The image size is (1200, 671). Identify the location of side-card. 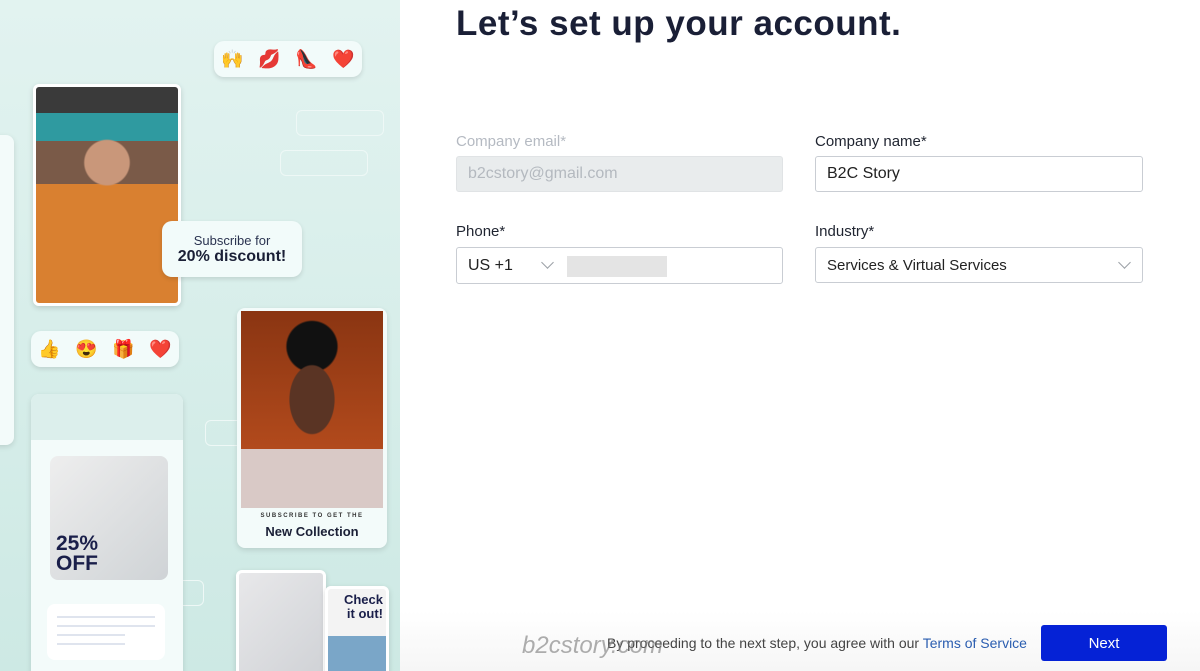
(7, 290).